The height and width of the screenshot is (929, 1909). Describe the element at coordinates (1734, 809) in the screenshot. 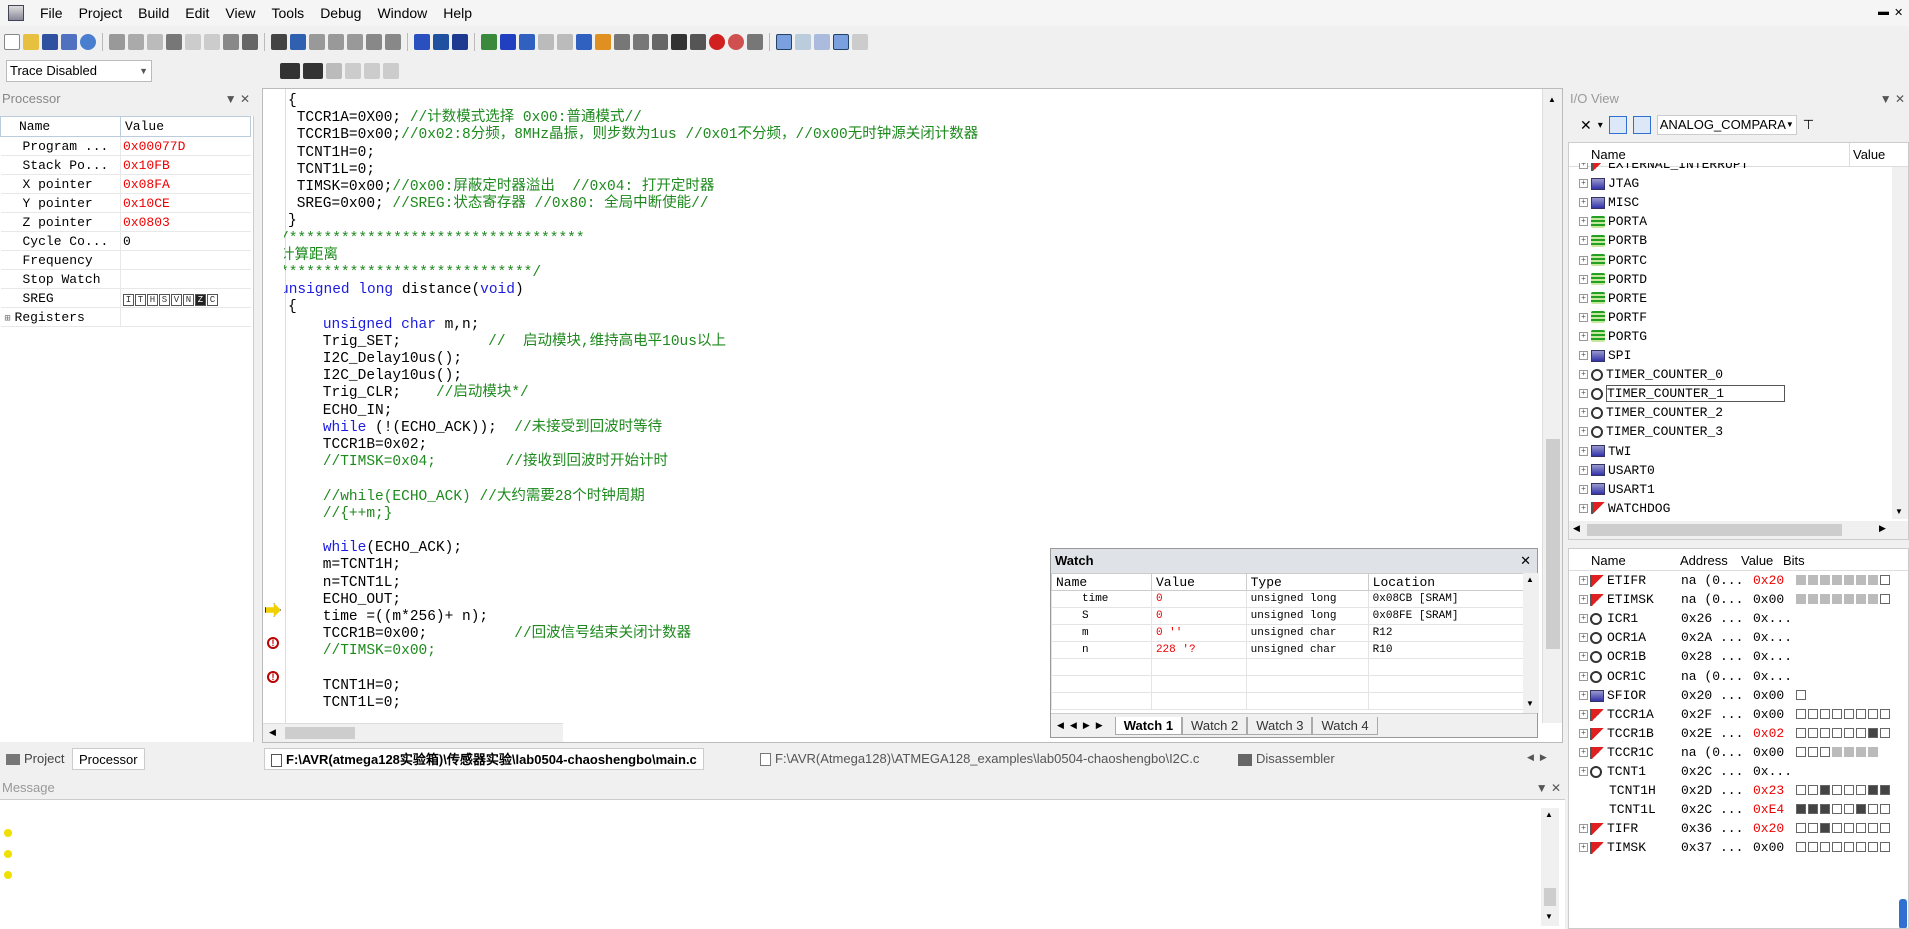

I see `register-row: TCNT1L 0x2C ... 0xE4` at that location.